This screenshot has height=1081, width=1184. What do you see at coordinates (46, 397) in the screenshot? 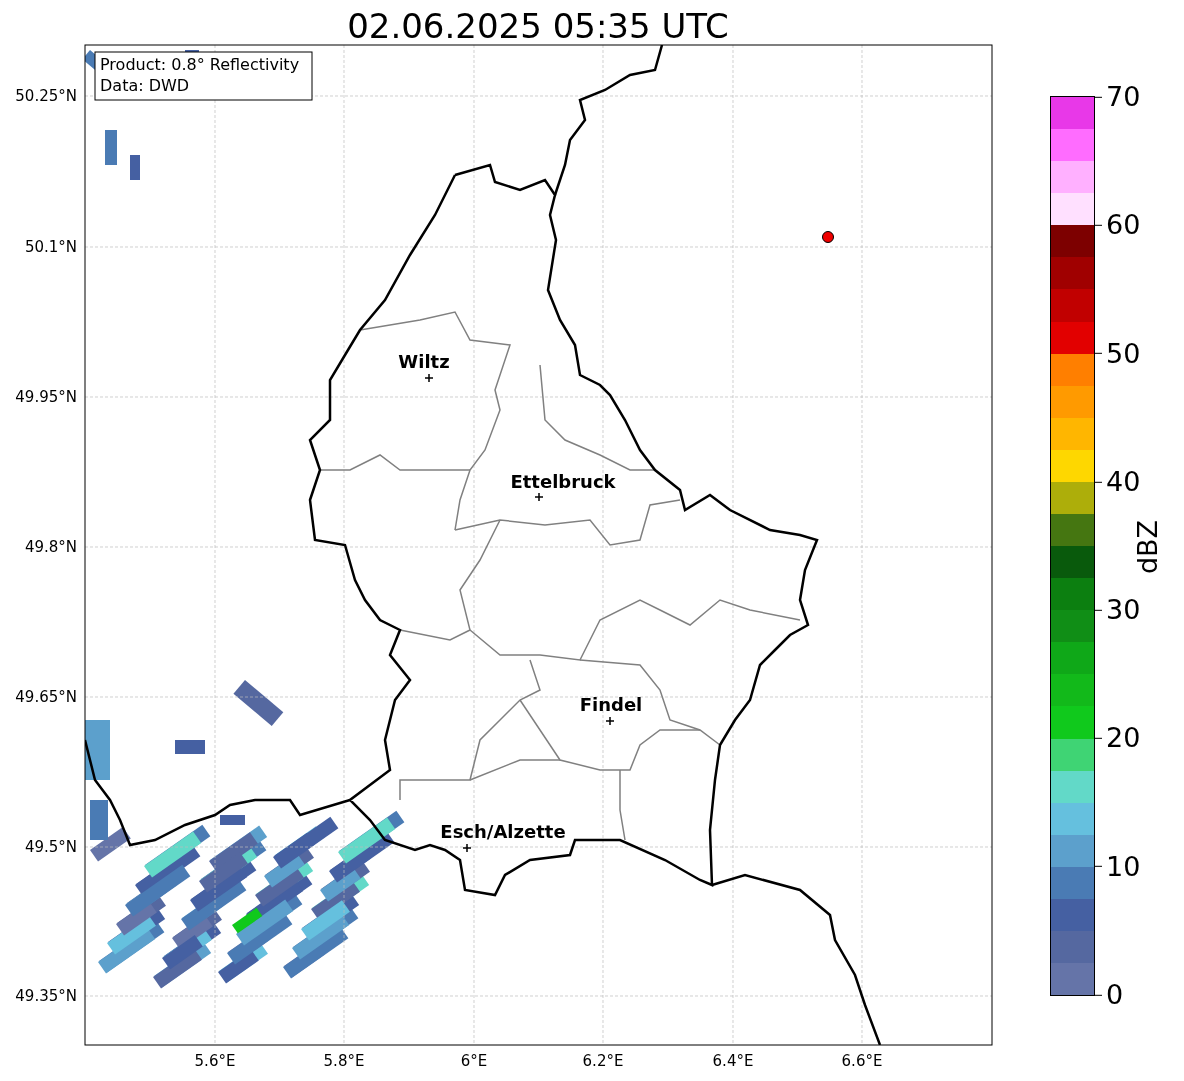
I see `latitude-label: 49.95°N` at bounding box center [46, 397].